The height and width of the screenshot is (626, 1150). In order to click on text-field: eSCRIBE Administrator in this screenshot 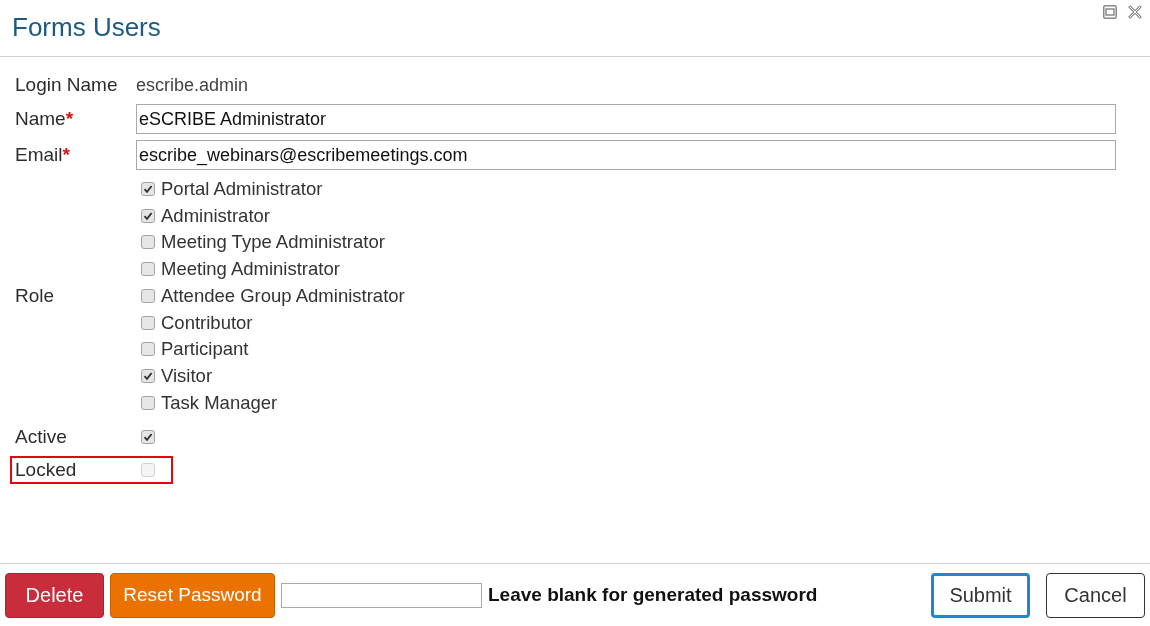, I will do `click(626, 119)`.